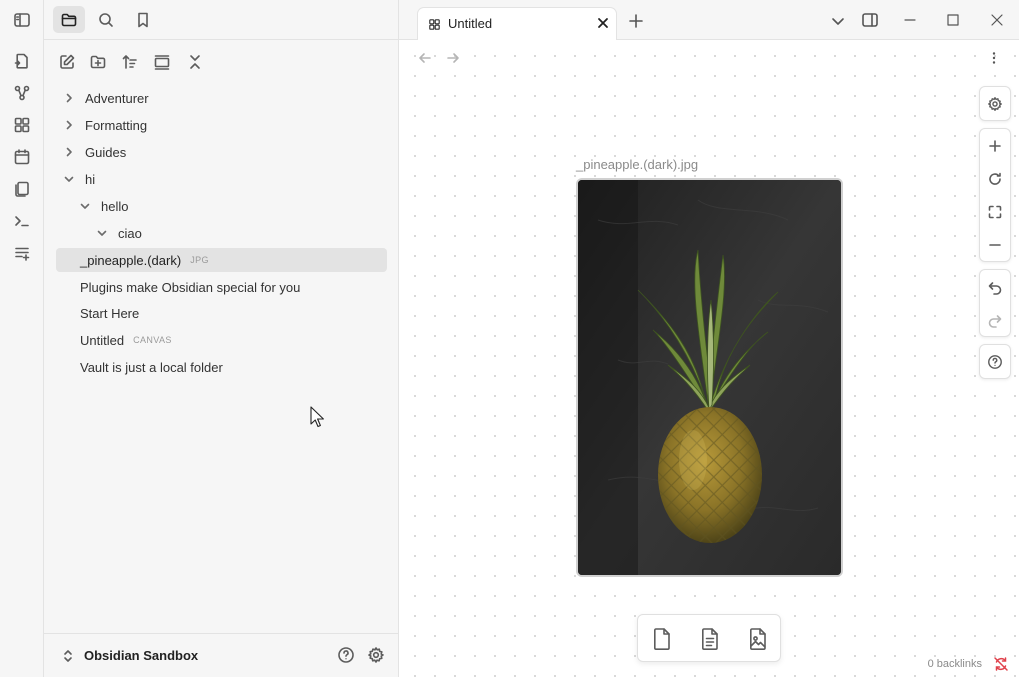  What do you see at coordinates (221, 313) in the screenshot?
I see `tree-item-file: Start Here` at bounding box center [221, 313].